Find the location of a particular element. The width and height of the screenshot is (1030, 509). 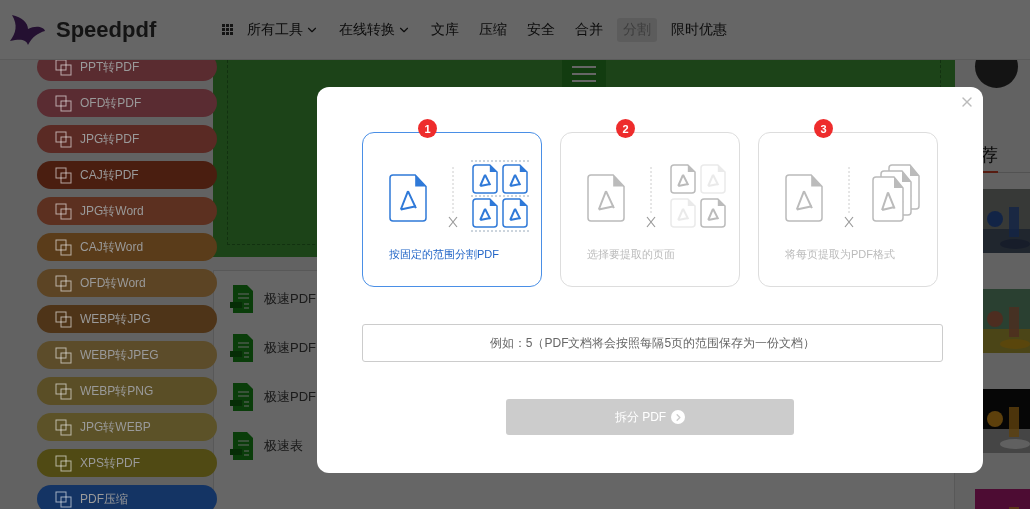

step-number: 2 is located at coordinates (625, 128).